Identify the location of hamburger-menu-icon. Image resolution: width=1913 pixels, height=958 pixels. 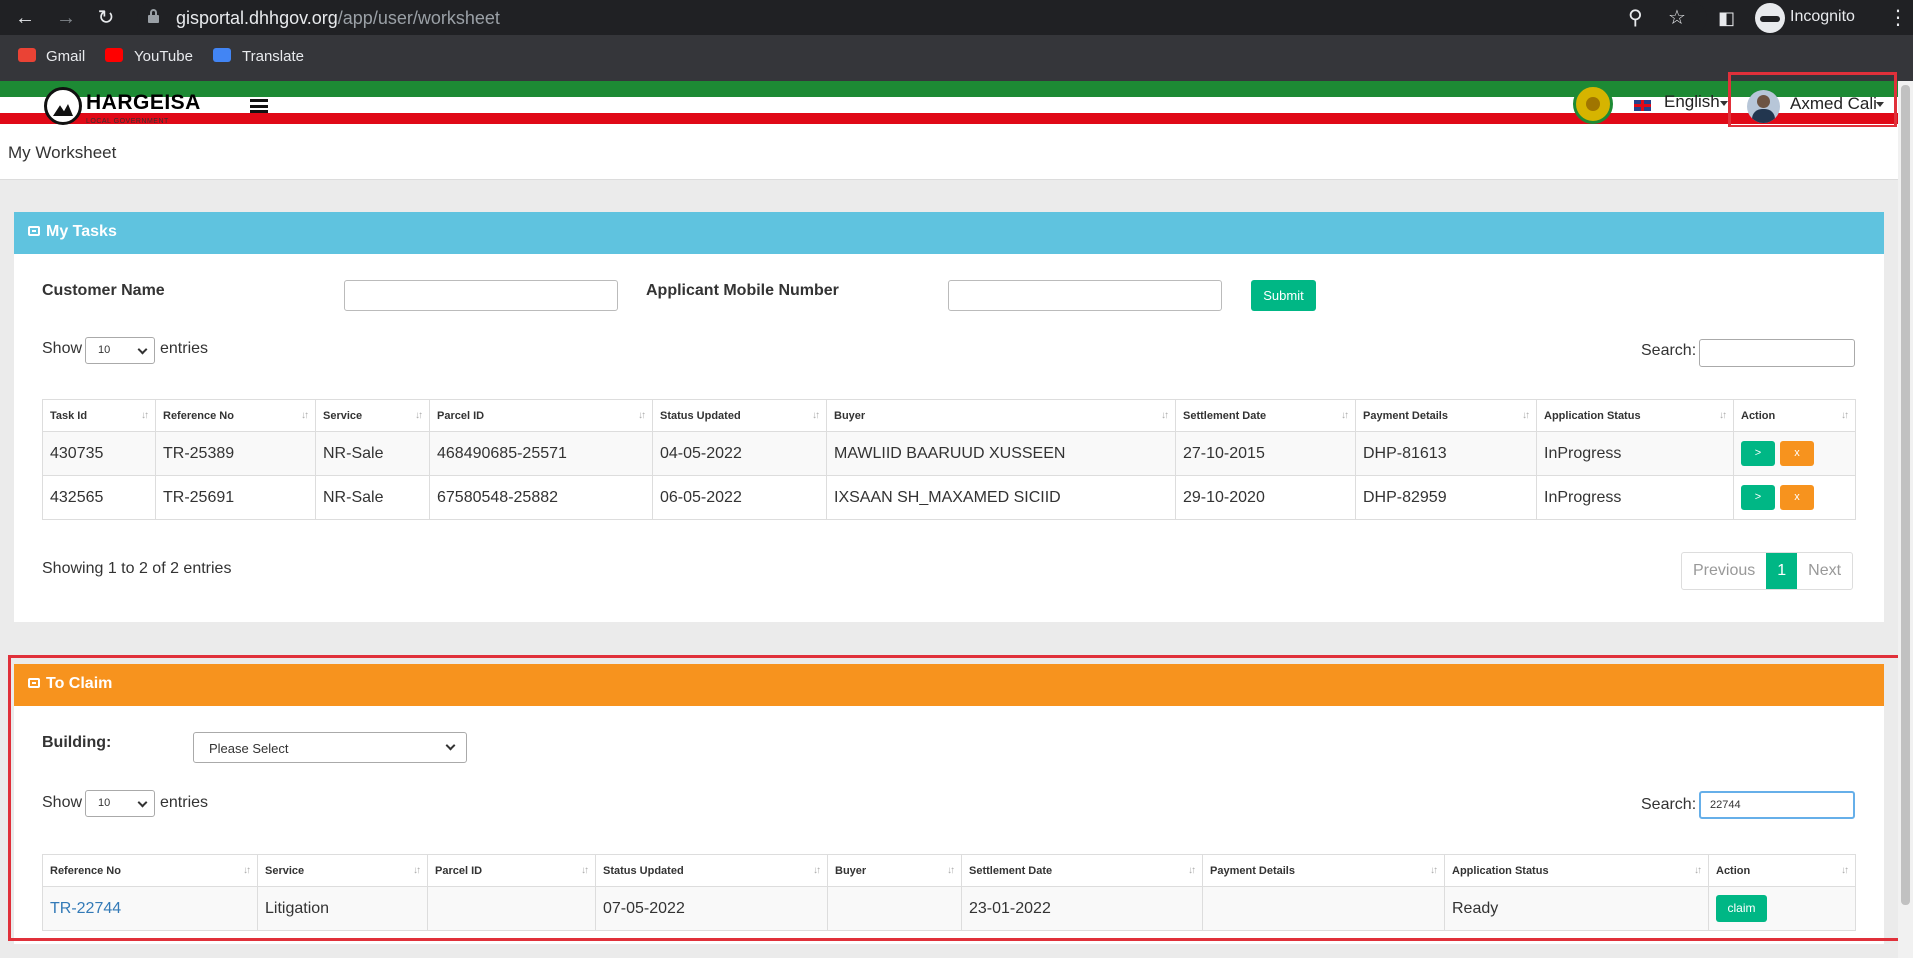
(259, 106).